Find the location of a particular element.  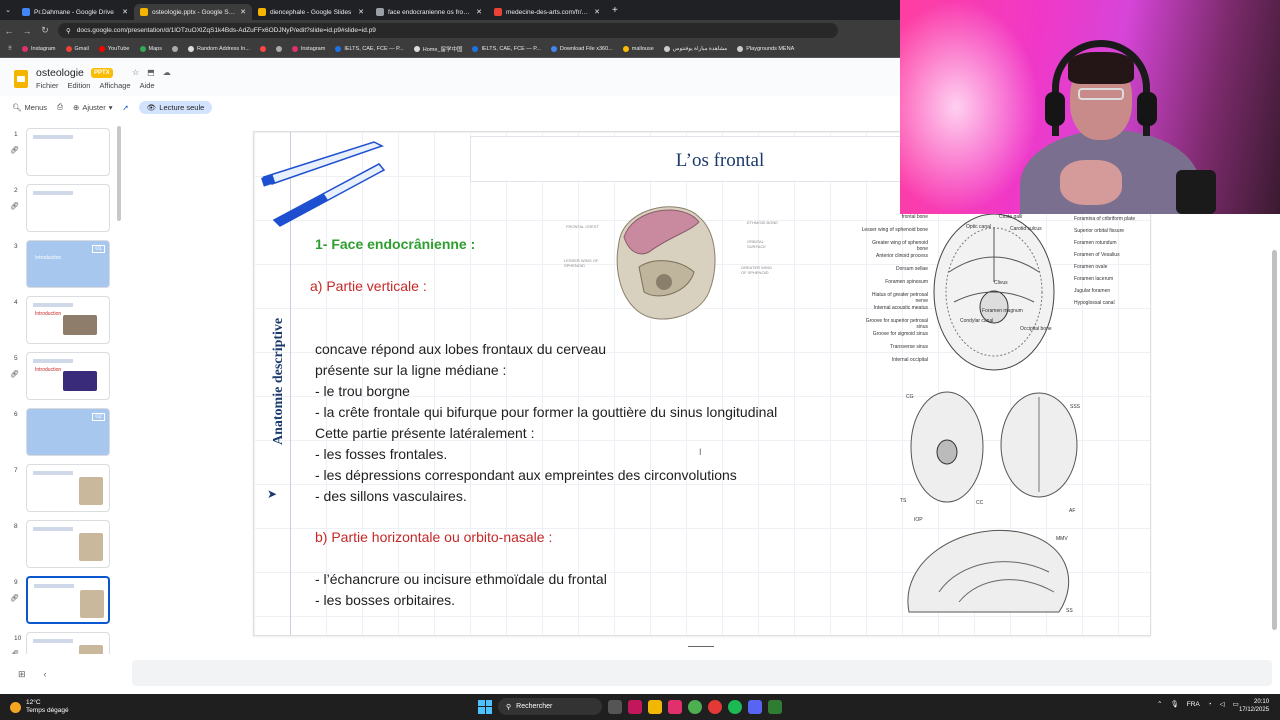

taskbar-search: ⚲ Rechercher is located at coordinates (550, 706).